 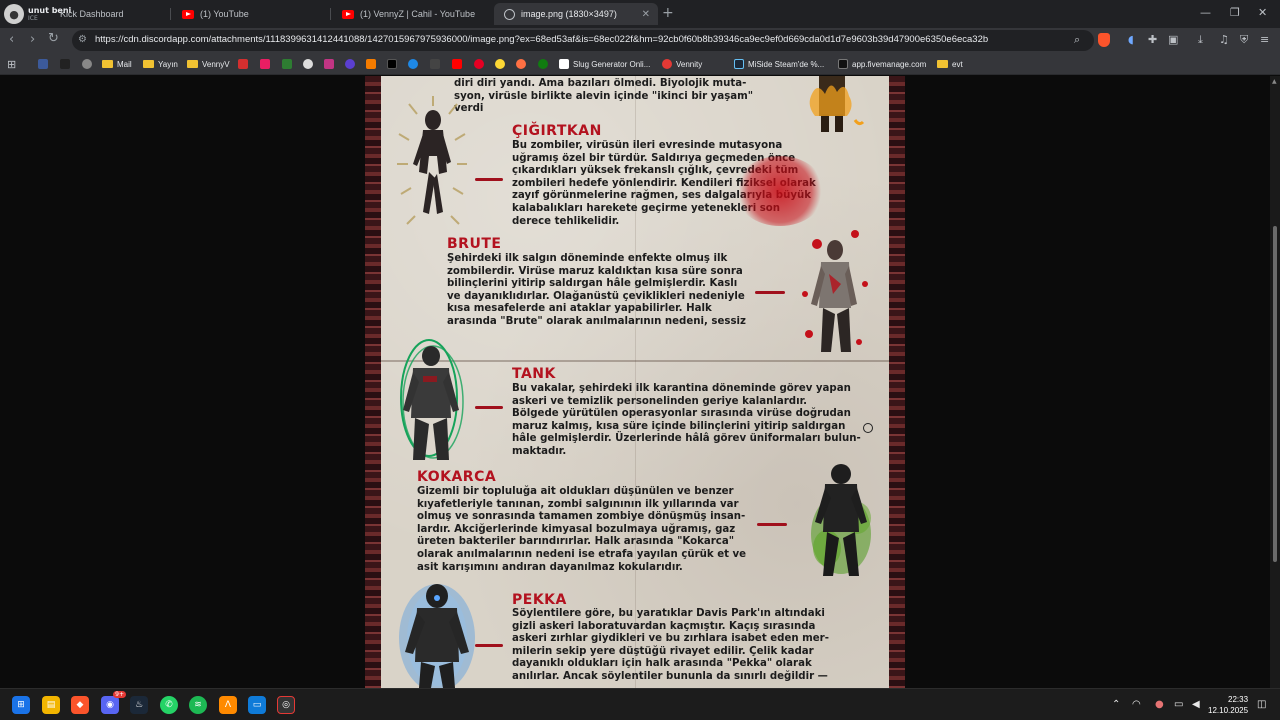 I want to click on tank-zombie-figure, so click(x=431, y=405).